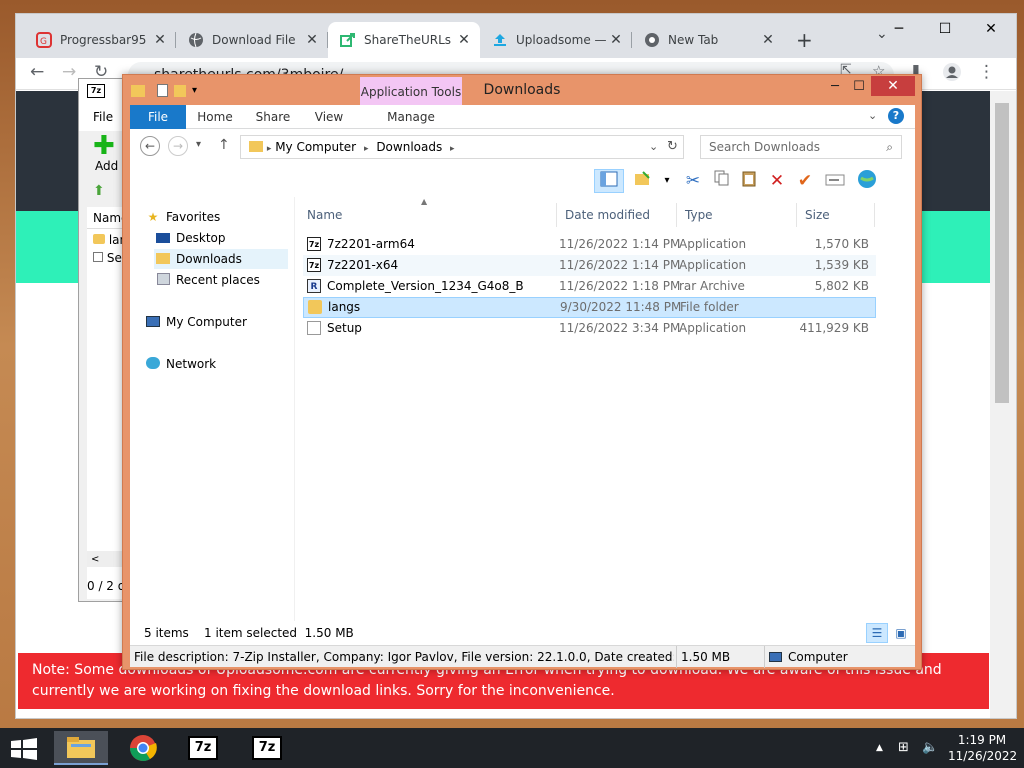  Describe the element at coordinates (96, 91) in the screenshot. I see `sevenzip-app-icon: 7z` at that location.